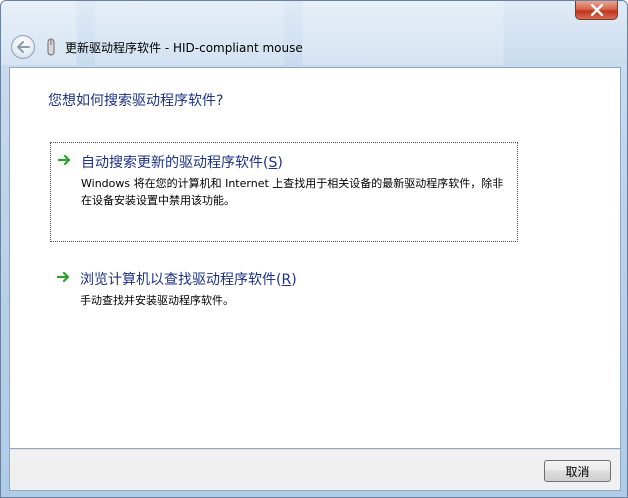 Image resolution: width=628 pixels, height=498 pixels. I want to click on cancel-button: 取消, so click(577, 471).